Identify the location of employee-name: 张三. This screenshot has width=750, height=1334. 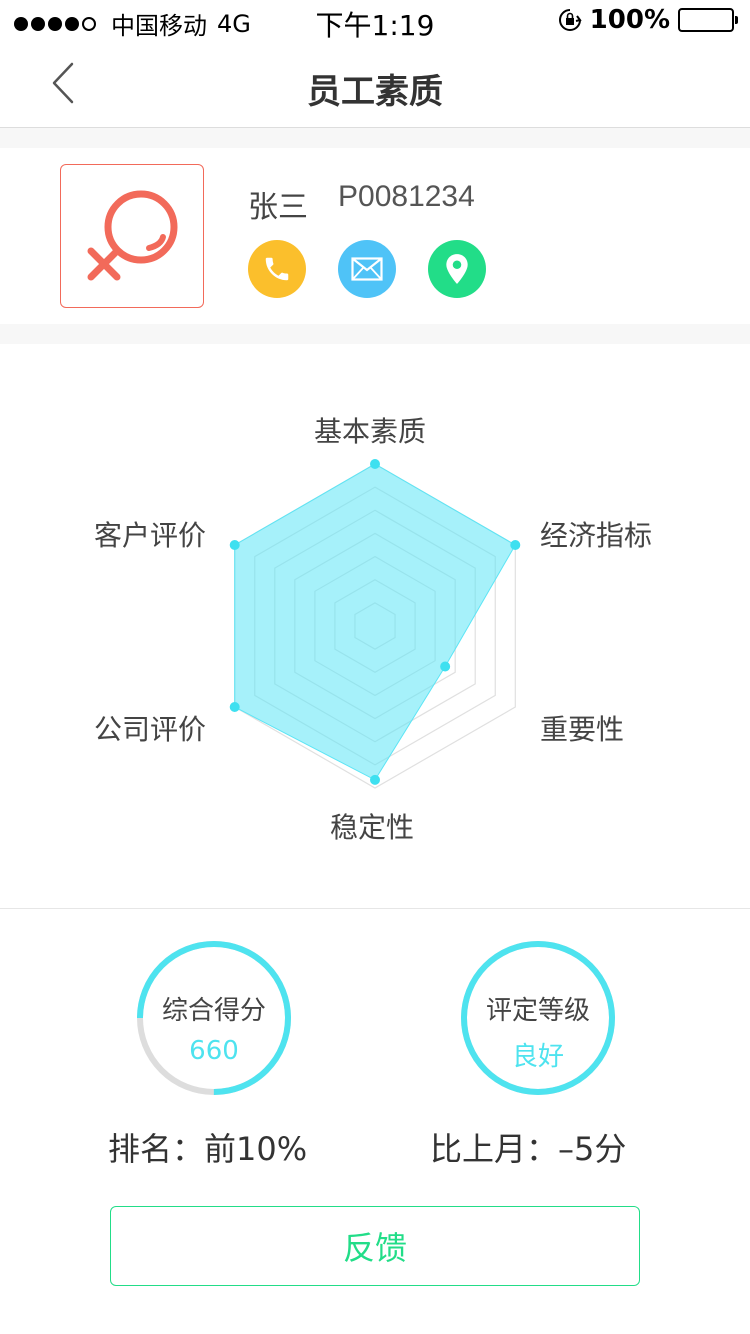
(278, 207).